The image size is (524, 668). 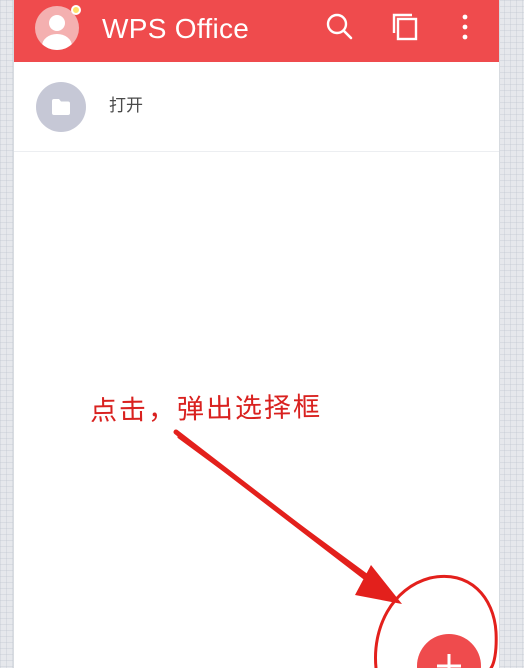 I want to click on arrow-icon, so click(x=287, y=516).